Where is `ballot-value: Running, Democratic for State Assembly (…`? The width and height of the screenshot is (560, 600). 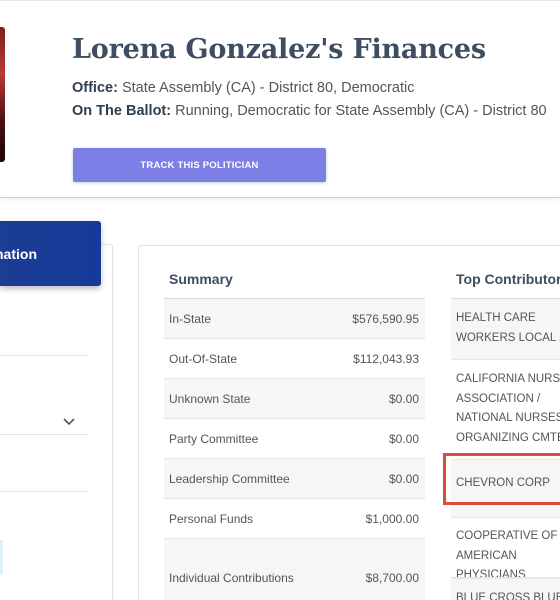
ballot-value: Running, Democratic for State Assembly (… is located at coordinates (361, 111).